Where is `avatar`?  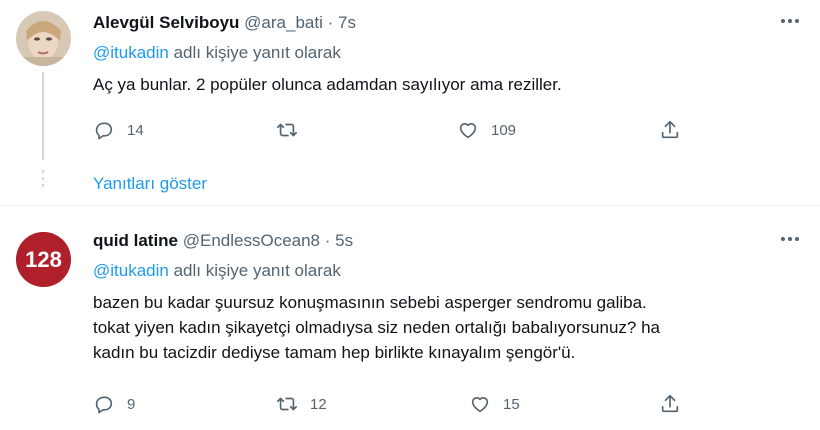 avatar is located at coordinates (43, 38).